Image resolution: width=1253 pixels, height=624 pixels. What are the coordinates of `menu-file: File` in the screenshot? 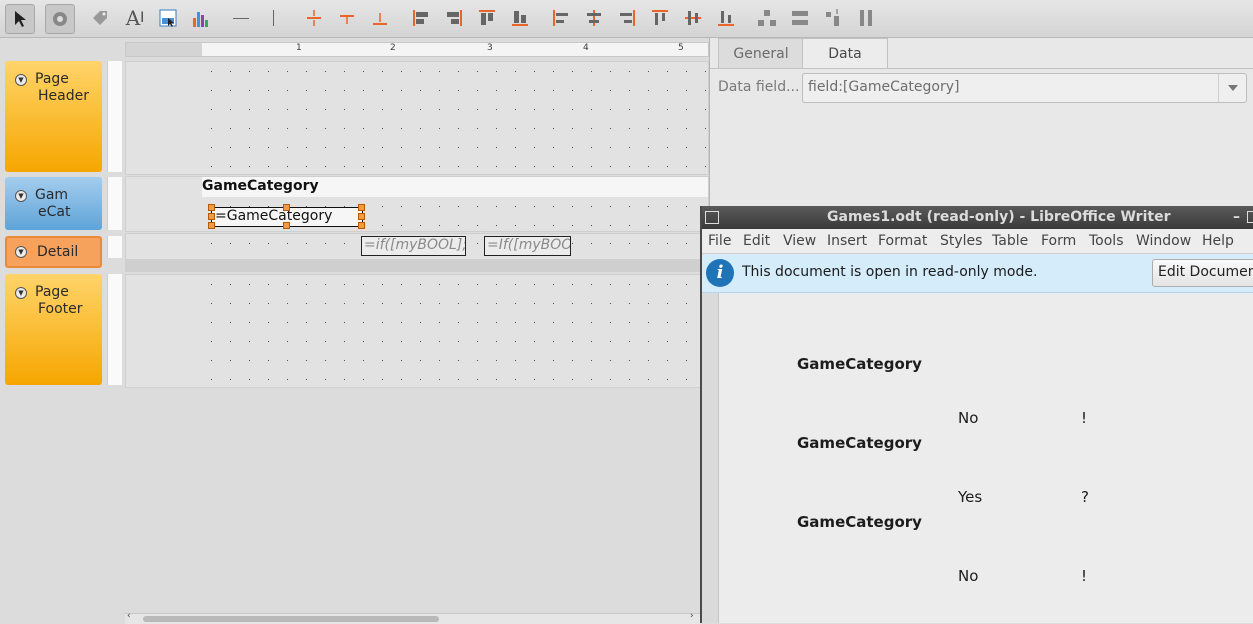 It's located at (719, 241).